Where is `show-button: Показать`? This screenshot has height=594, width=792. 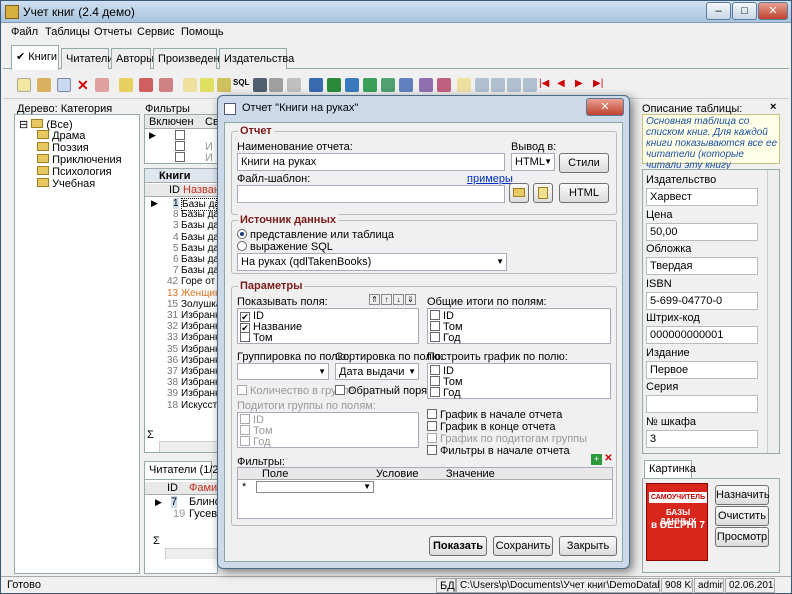 show-button: Показать is located at coordinates (458, 546).